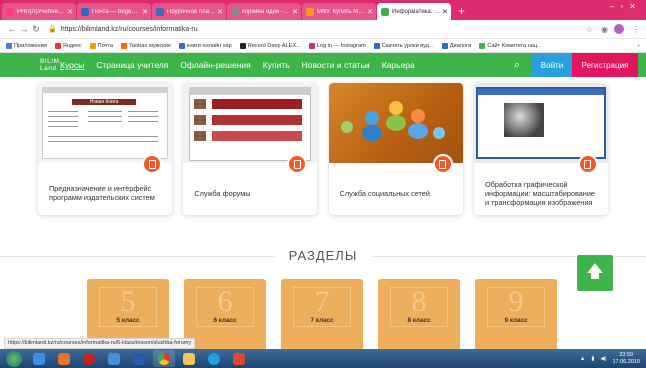 The width and height of the screenshot is (646, 368). What do you see at coordinates (414, 11) in the screenshot?
I see `browser-tab-active: Информатика: уроки и✕` at bounding box center [414, 11].